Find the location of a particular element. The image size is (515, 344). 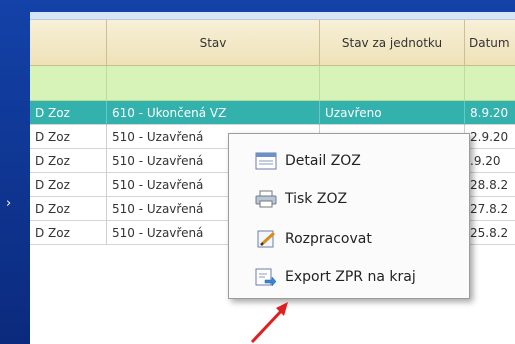

menu-item-tisk-zoz: Tisk ZOZ is located at coordinates (349, 199).